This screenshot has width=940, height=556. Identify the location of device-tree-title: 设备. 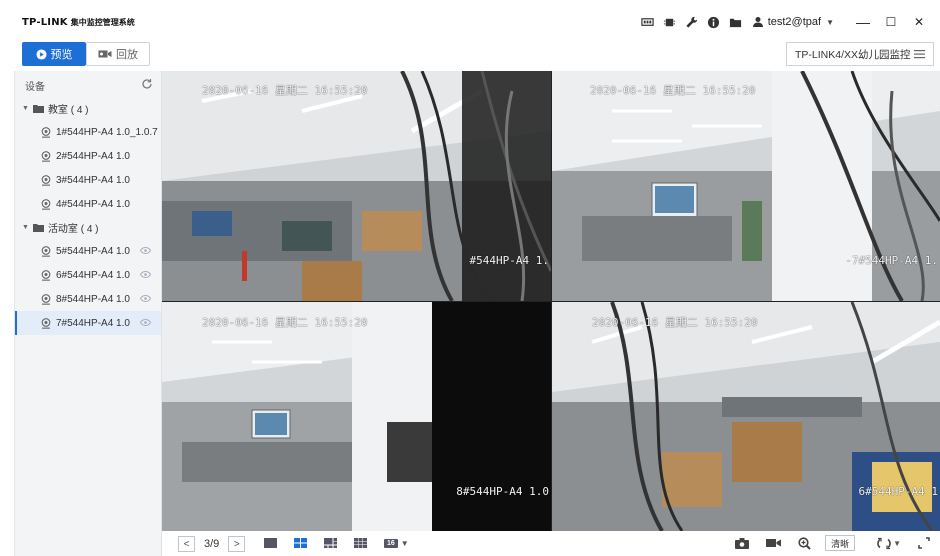
(35, 87).